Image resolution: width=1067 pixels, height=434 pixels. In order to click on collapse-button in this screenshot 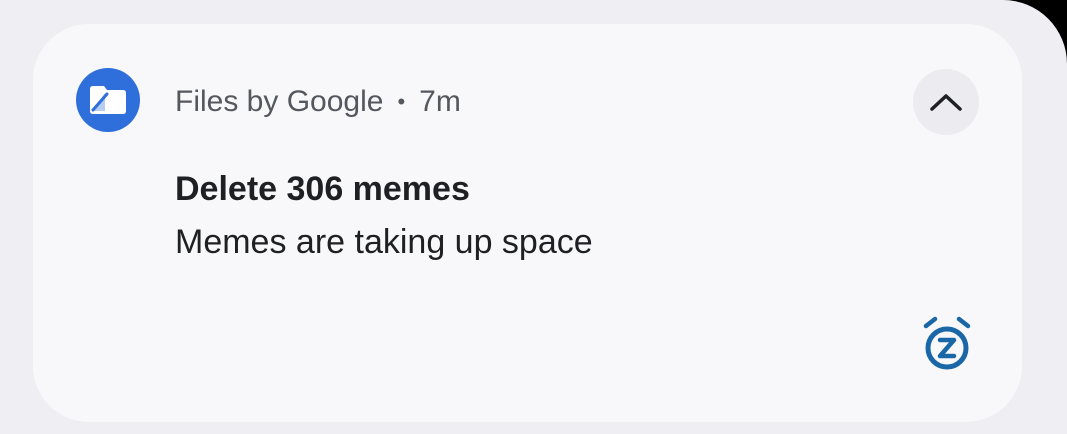, I will do `click(946, 102)`.